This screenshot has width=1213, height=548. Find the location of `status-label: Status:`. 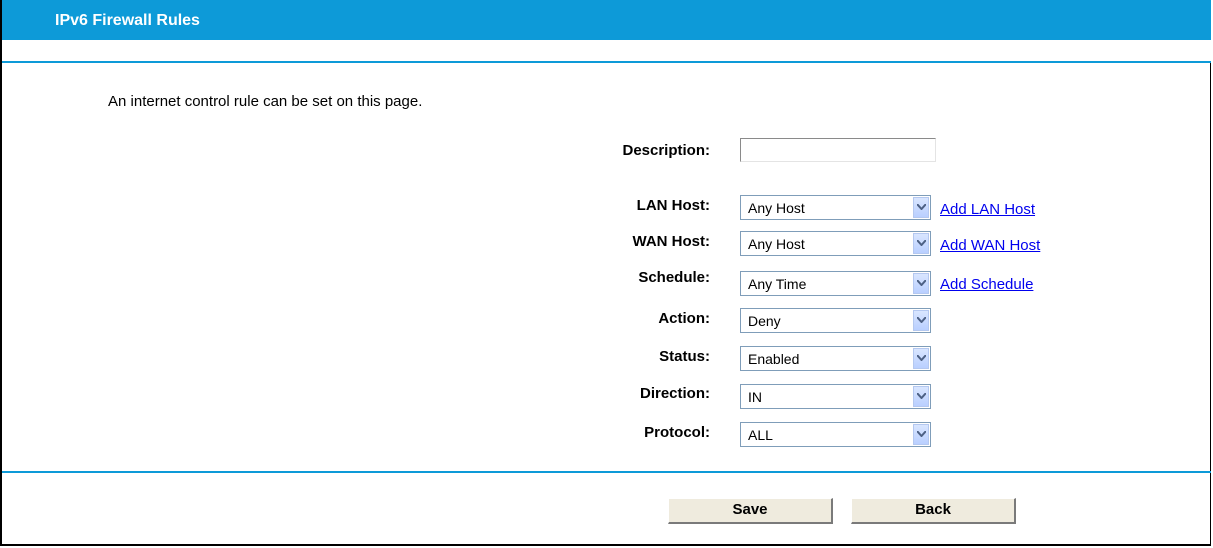

status-label: Status: is located at coordinates (684, 356).